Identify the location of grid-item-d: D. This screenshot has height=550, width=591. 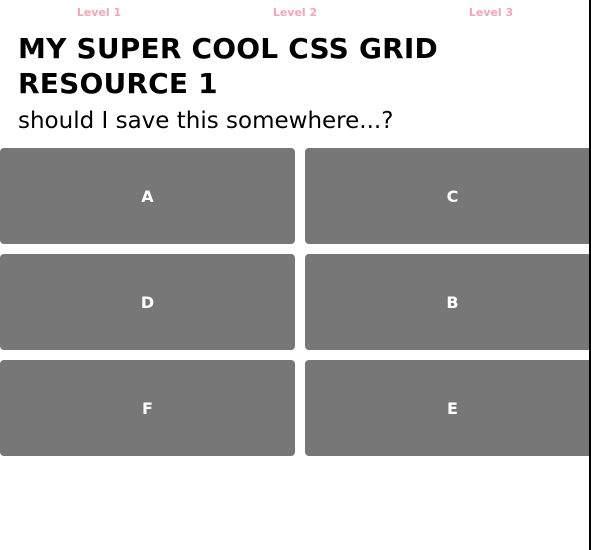
(147, 302).